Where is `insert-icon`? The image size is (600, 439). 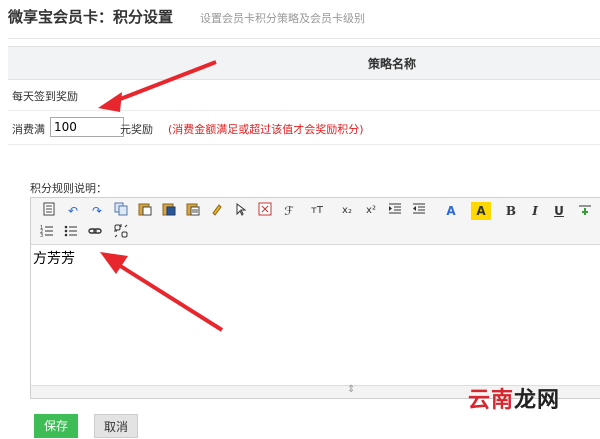
insert-icon is located at coordinates (585, 211).